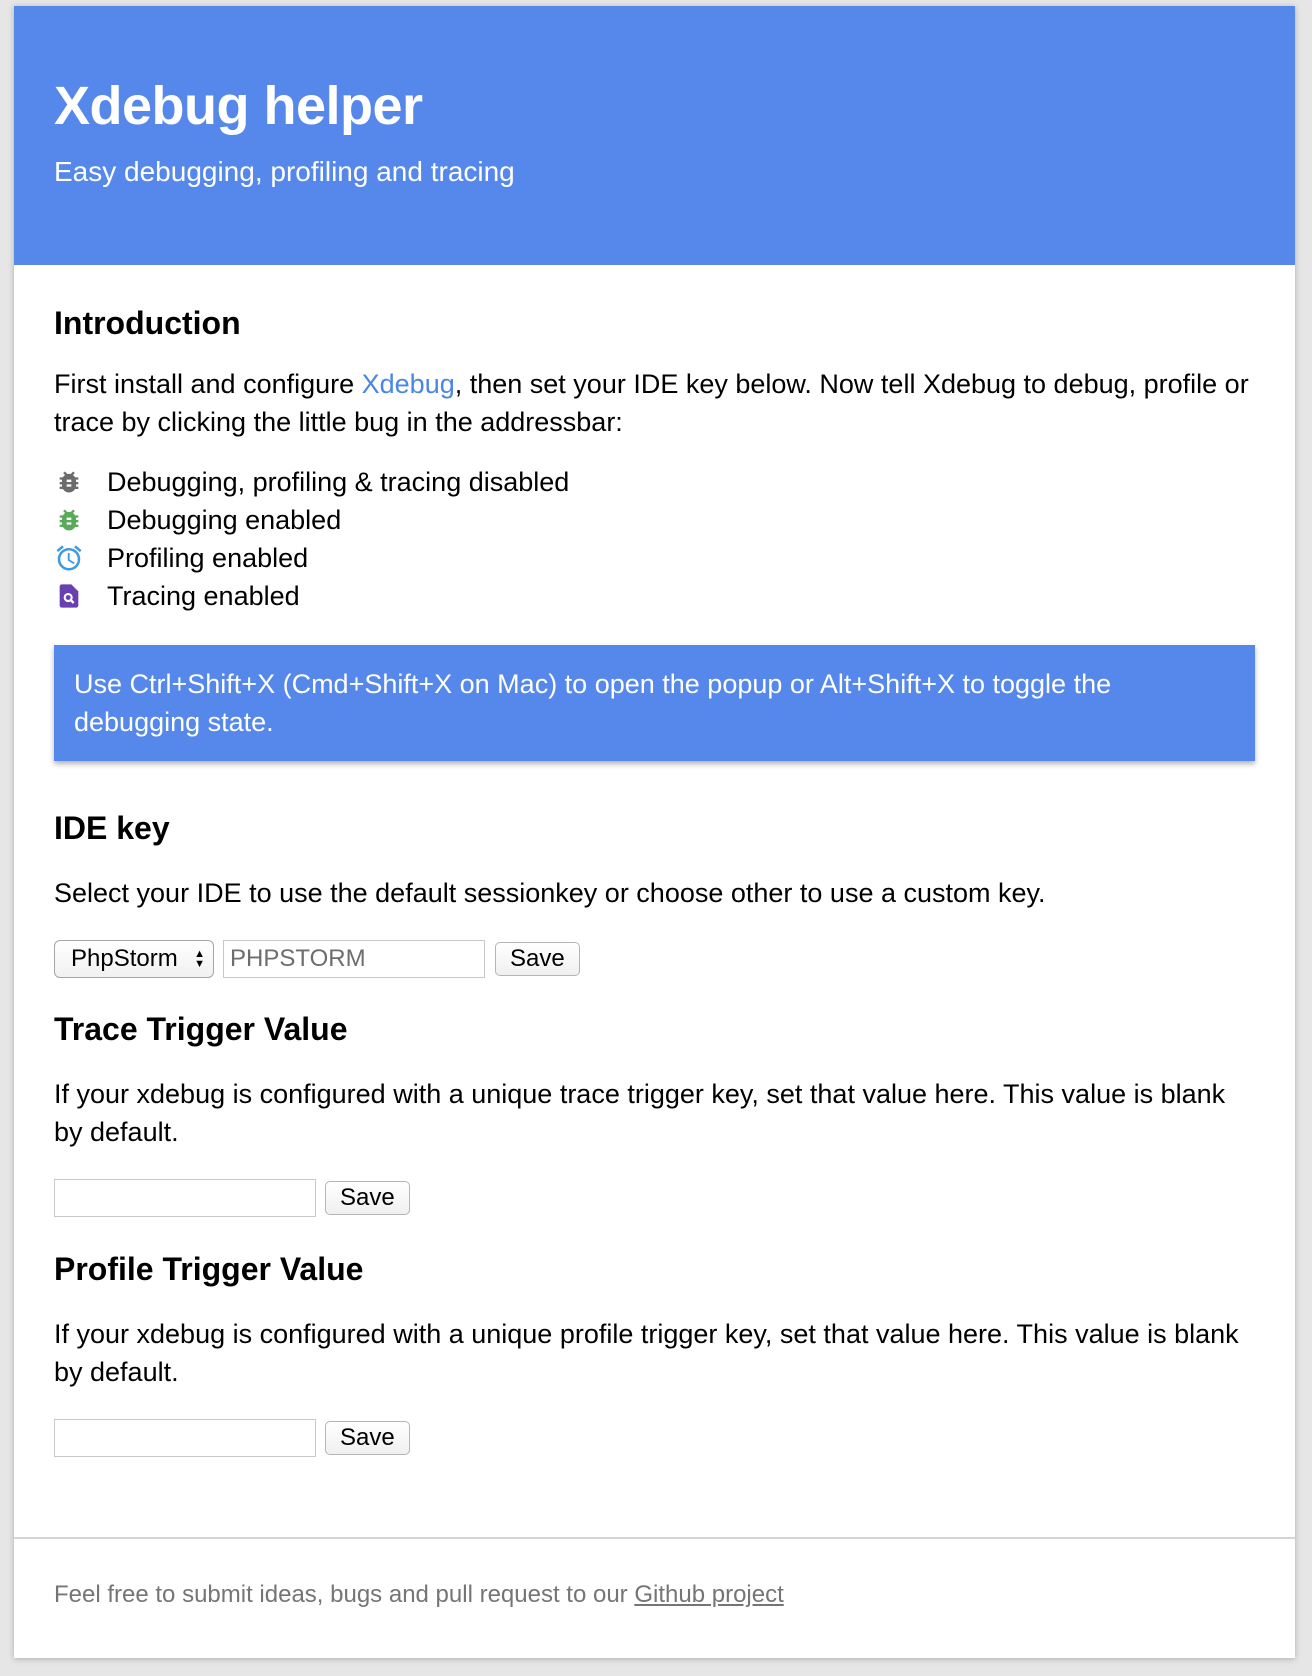 This screenshot has height=1676, width=1312. I want to click on xdebug-link: Xdebug, so click(408, 384).